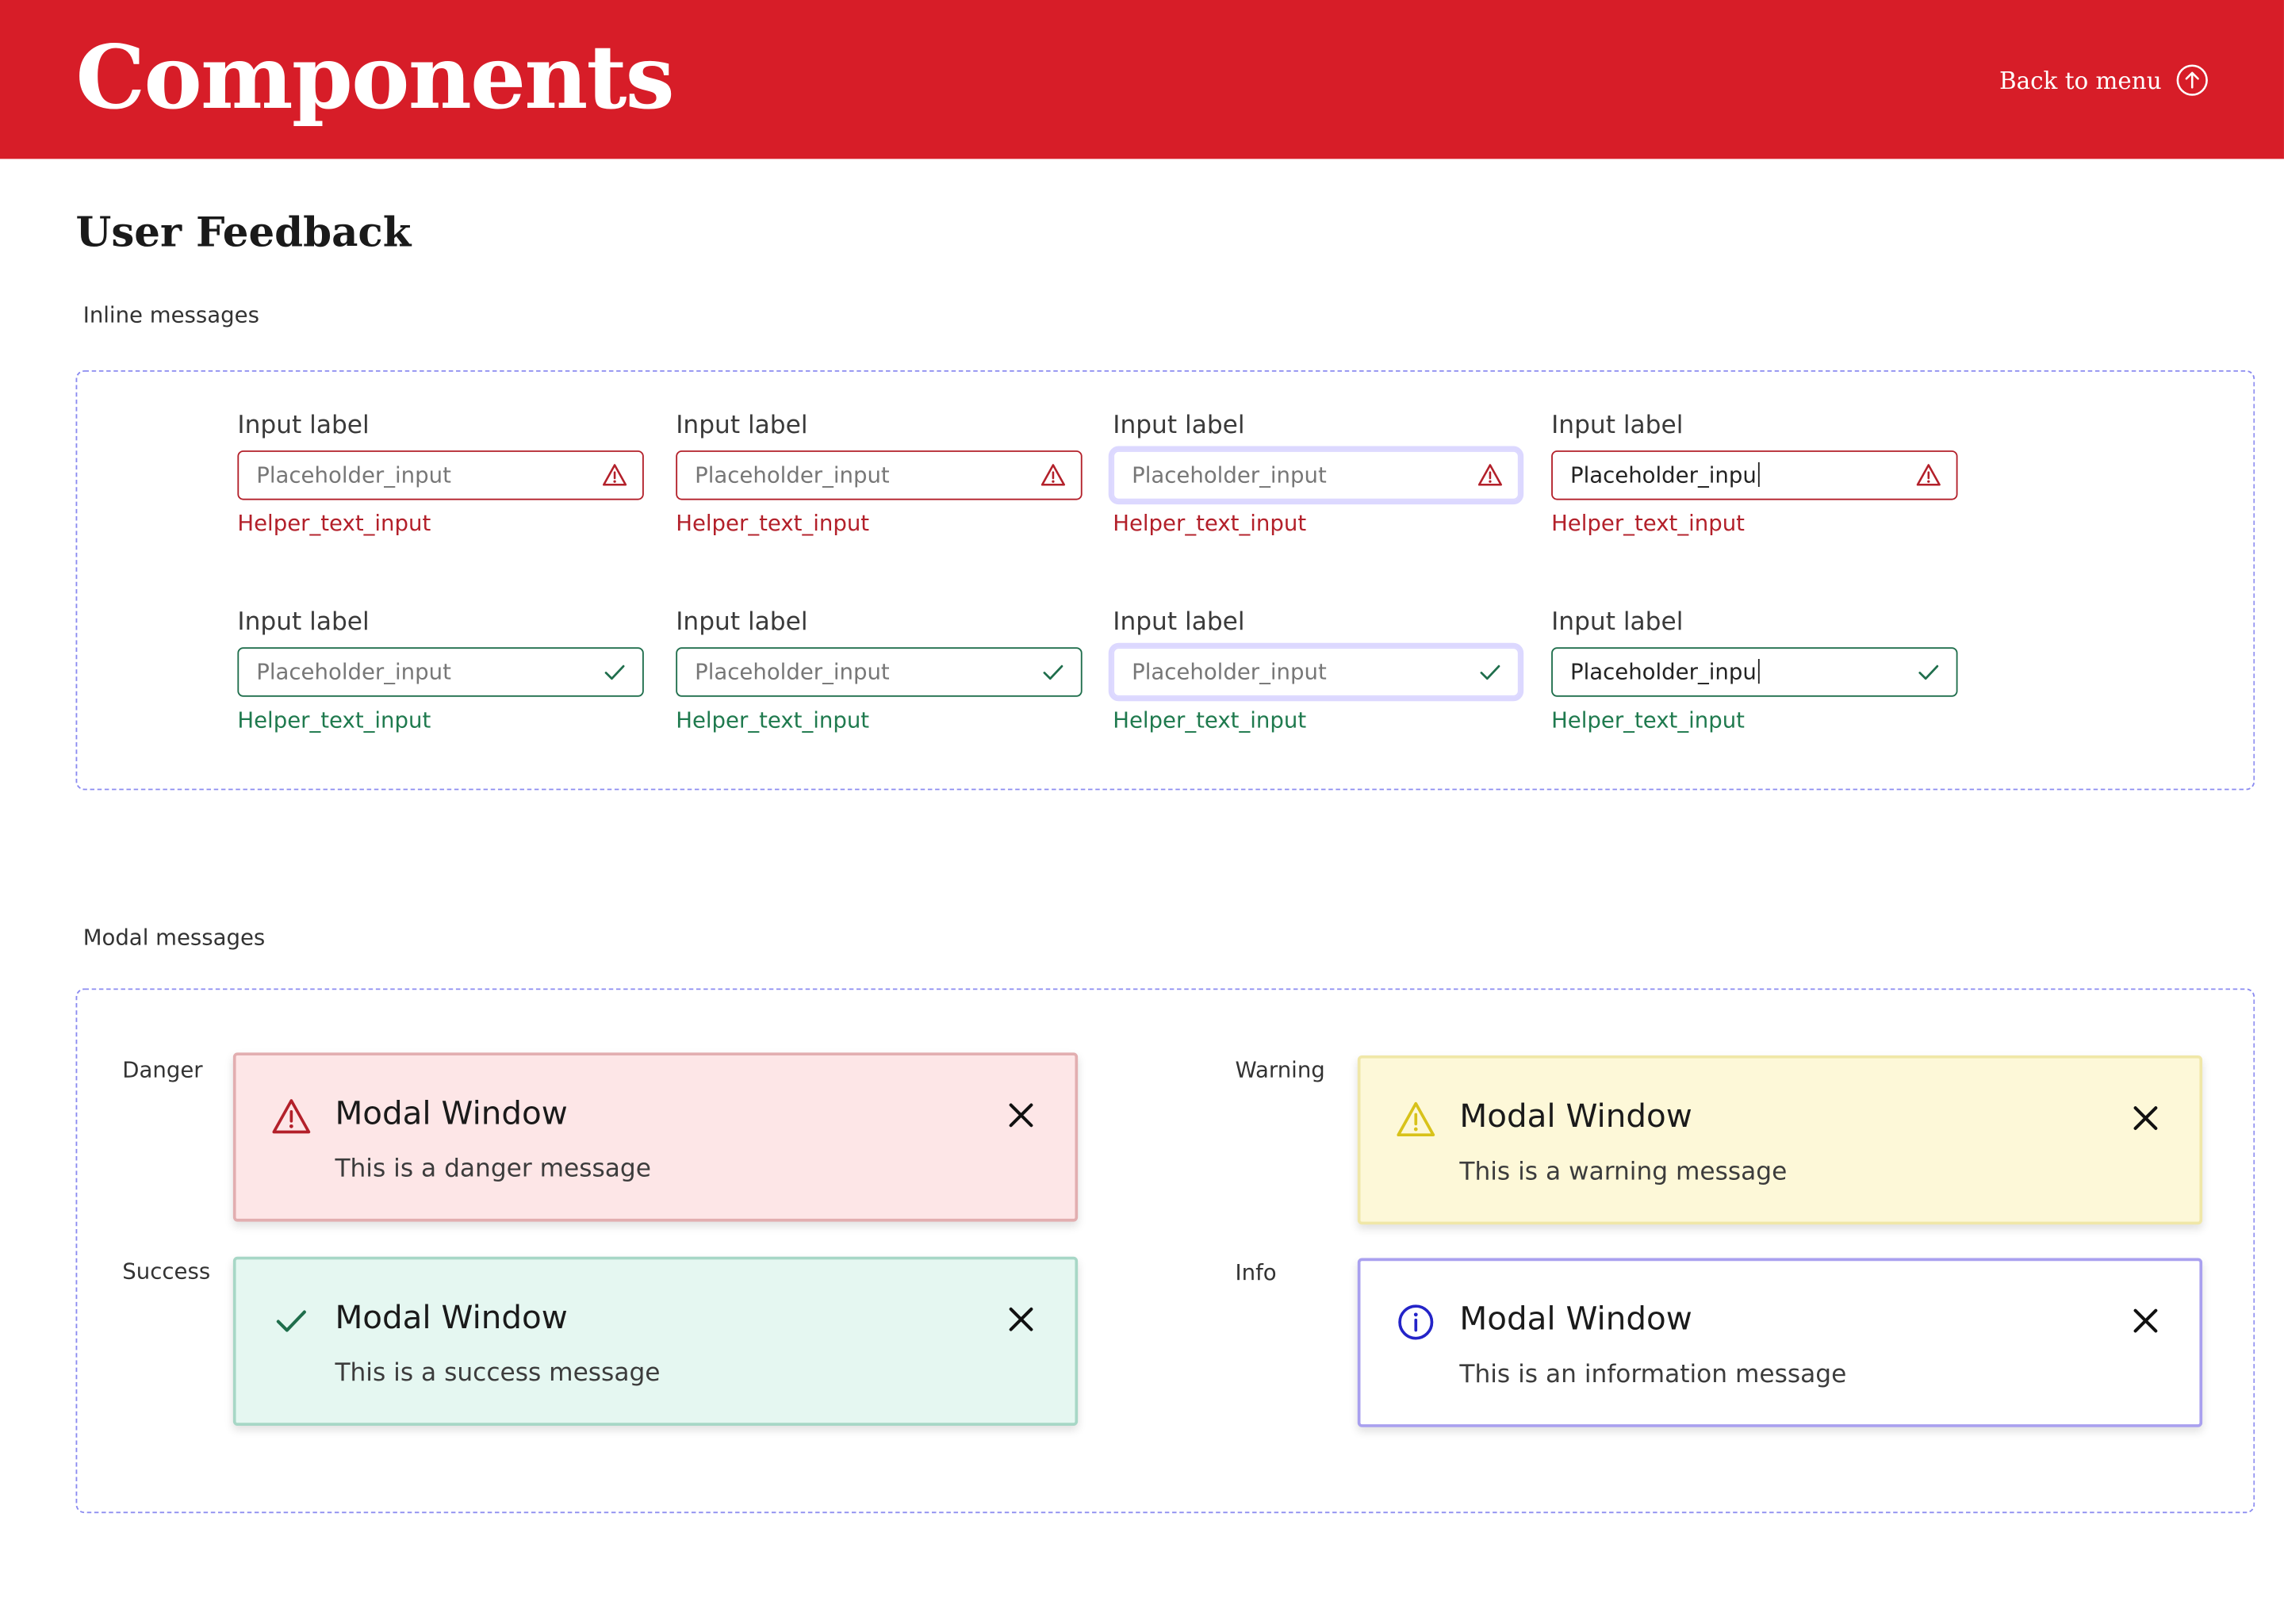 This screenshot has width=2284, height=1624. What do you see at coordinates (1256, 1272) in the screenshot?
I see `modal-tag-info: Info` at bounding box center [1256, 1272].